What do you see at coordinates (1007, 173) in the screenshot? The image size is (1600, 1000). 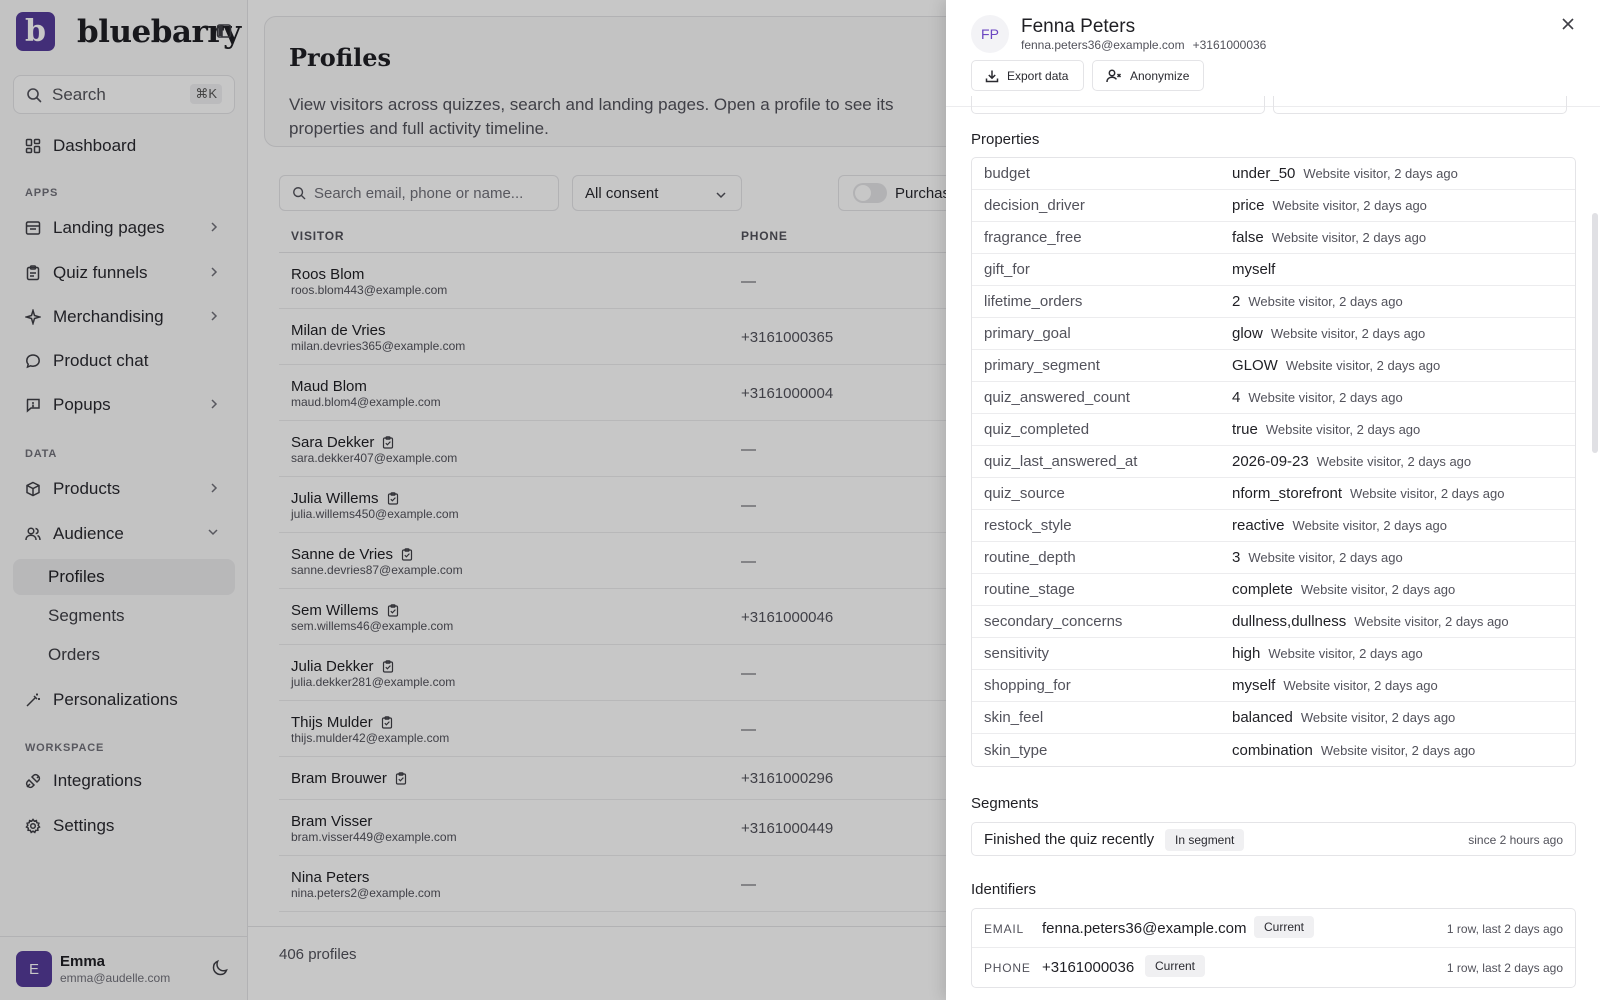 I see `property-key: budget` at bounding box center [1007, 173].